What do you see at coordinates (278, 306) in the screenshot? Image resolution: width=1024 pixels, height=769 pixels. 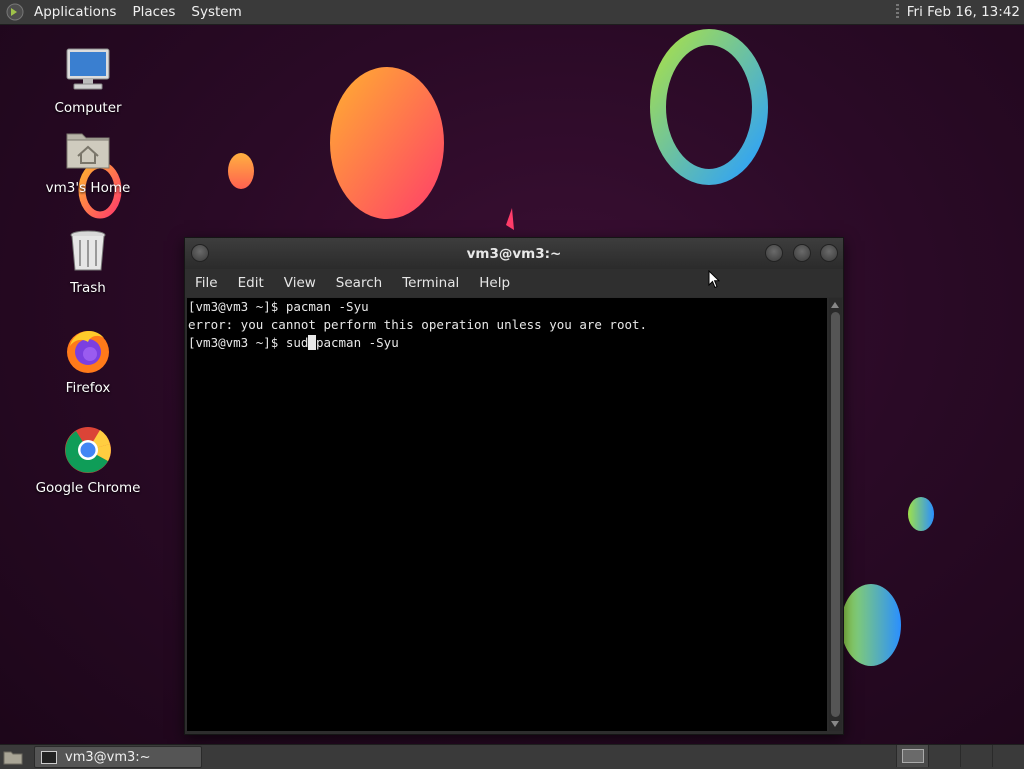 I see `terminal-line: [vm3@vm3 ~]$ pacman -Syu` at bounding box center [278, 306].